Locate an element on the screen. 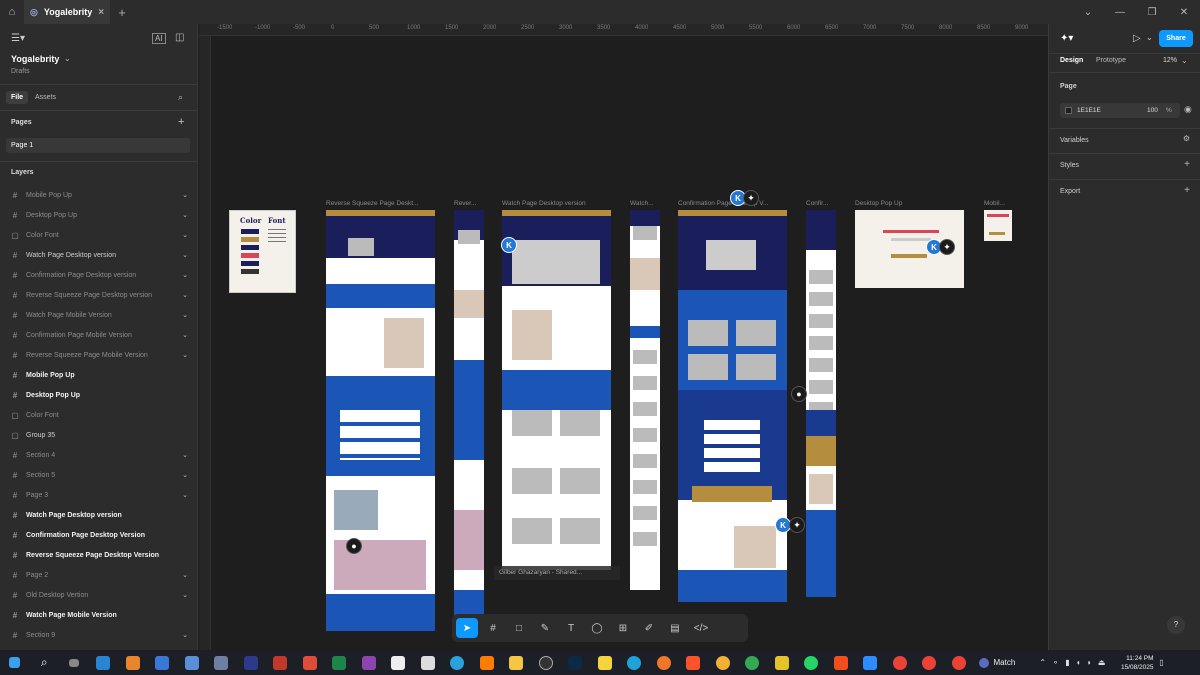 The height and width of the screenshot is (675, 1200). layer-item: # Reverse Squeeze Page Mobile Version ⌄ is located at coordinates (99, 355).